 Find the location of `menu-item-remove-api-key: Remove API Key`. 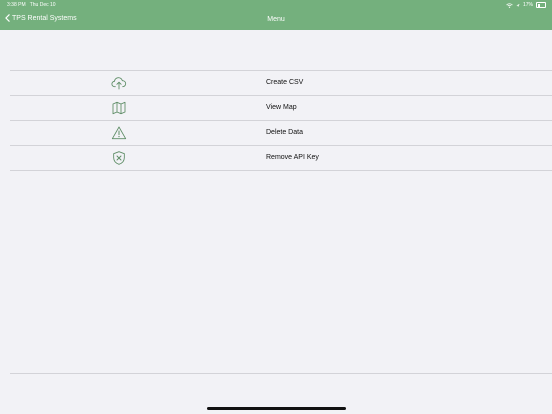

menu-item-remove-api-key: Remove API Key is located at coordinates (281, 158).